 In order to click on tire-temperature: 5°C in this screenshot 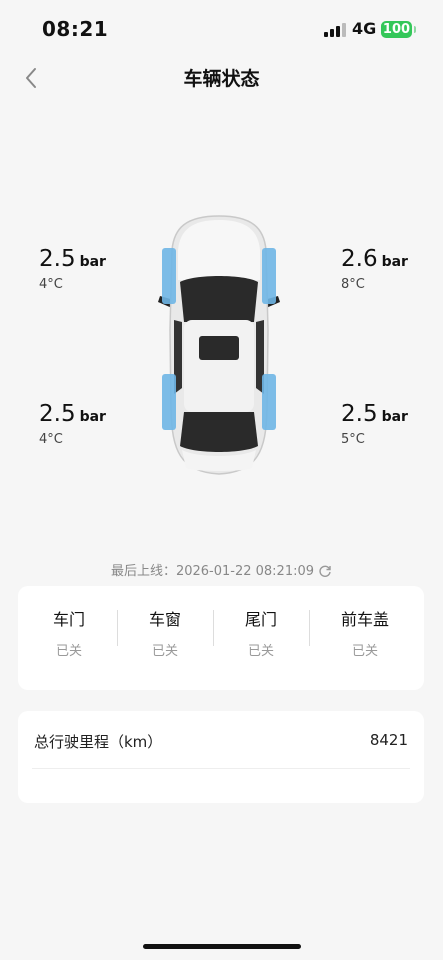, I will do `click(353, 439)`.